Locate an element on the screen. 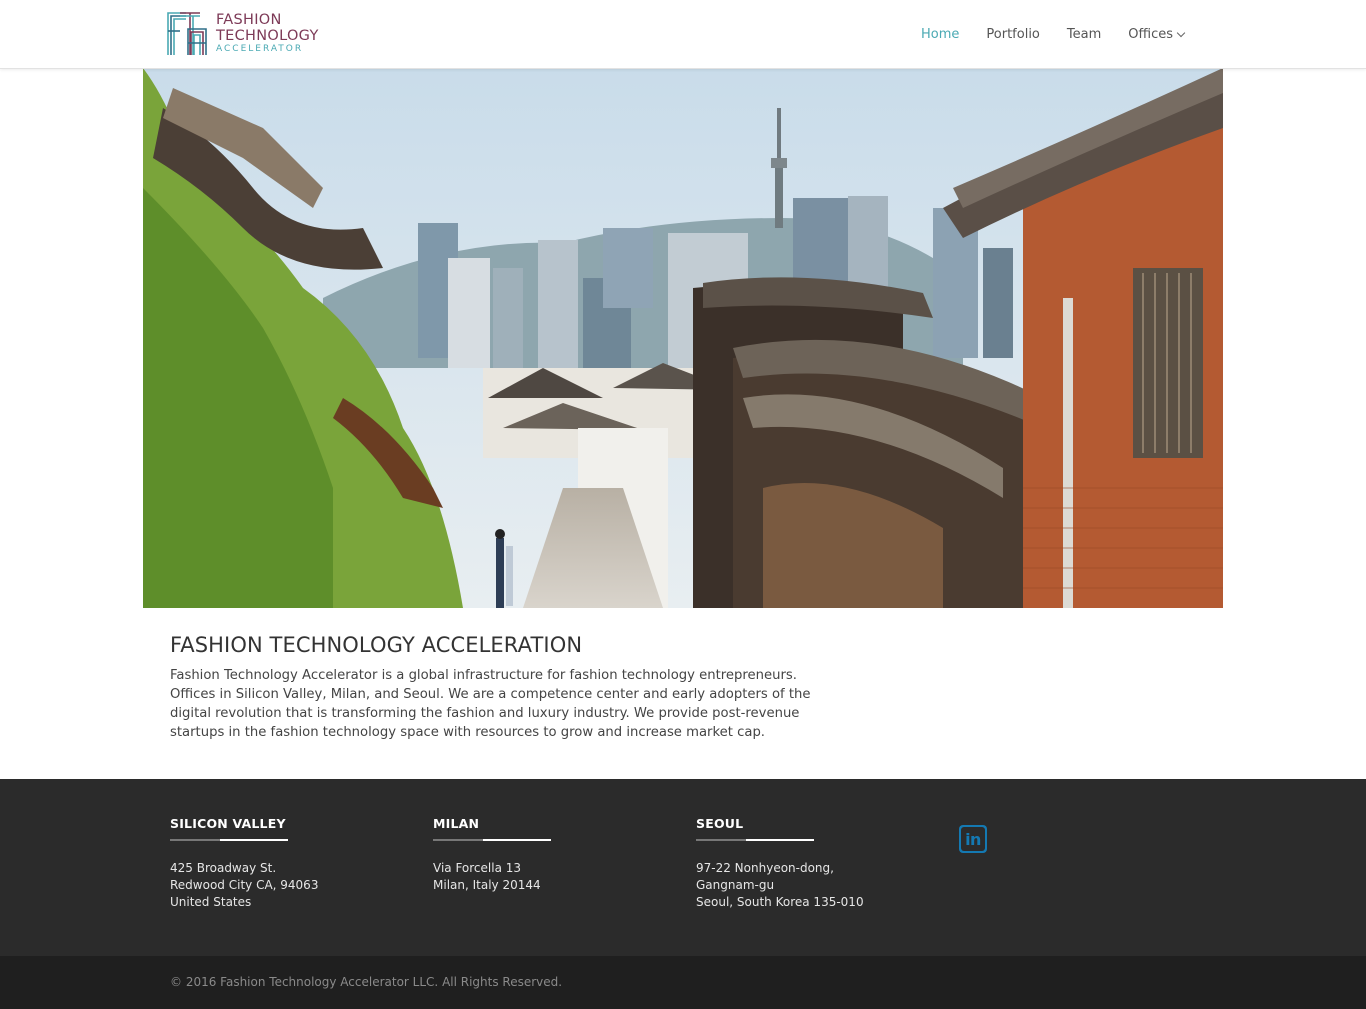 The height and width of the screenshot is (1009, 1366). office-title: MILAN is located at coordinates (456, 823).